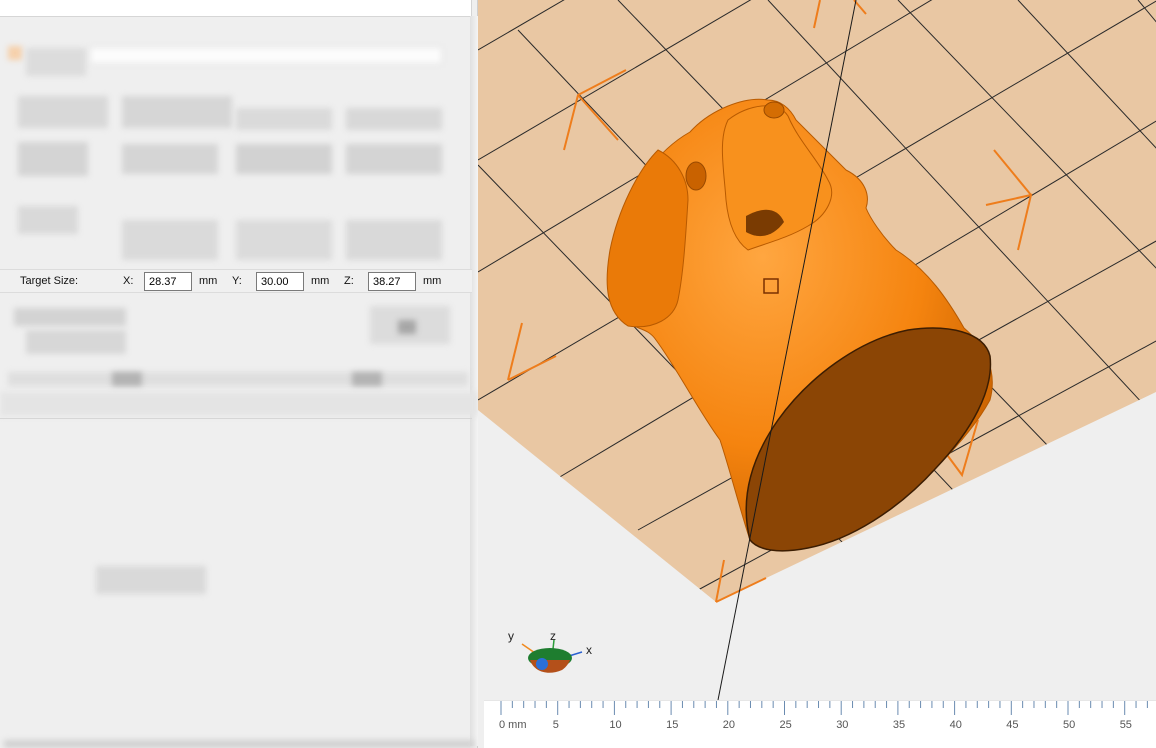  I want to click on z-size-input, so click(392, 281).